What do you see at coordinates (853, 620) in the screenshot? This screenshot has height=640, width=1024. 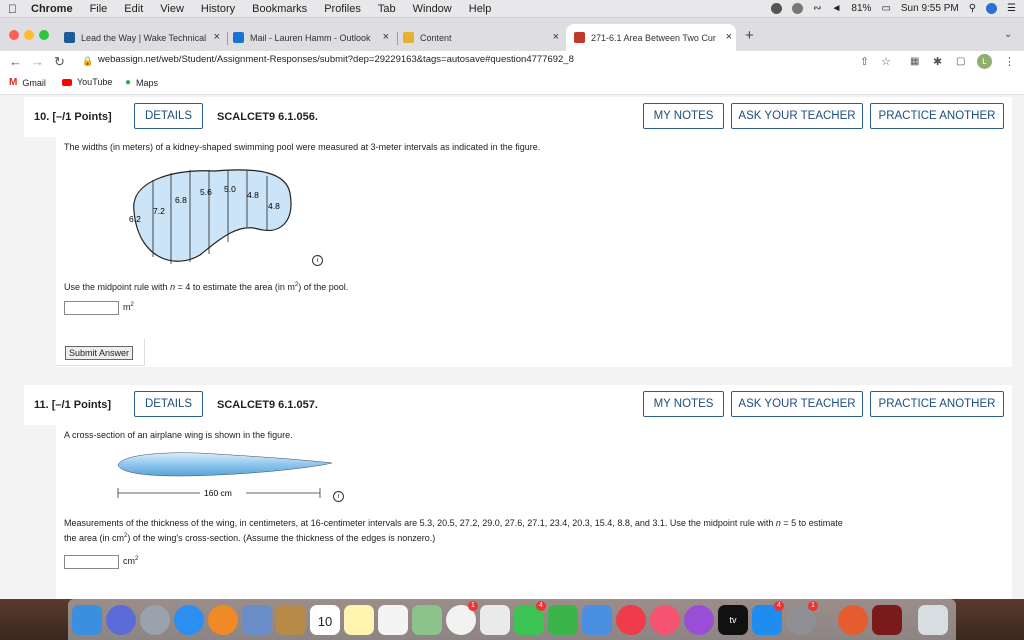 I see `chrome-icon` at bounding box center [853, 620].